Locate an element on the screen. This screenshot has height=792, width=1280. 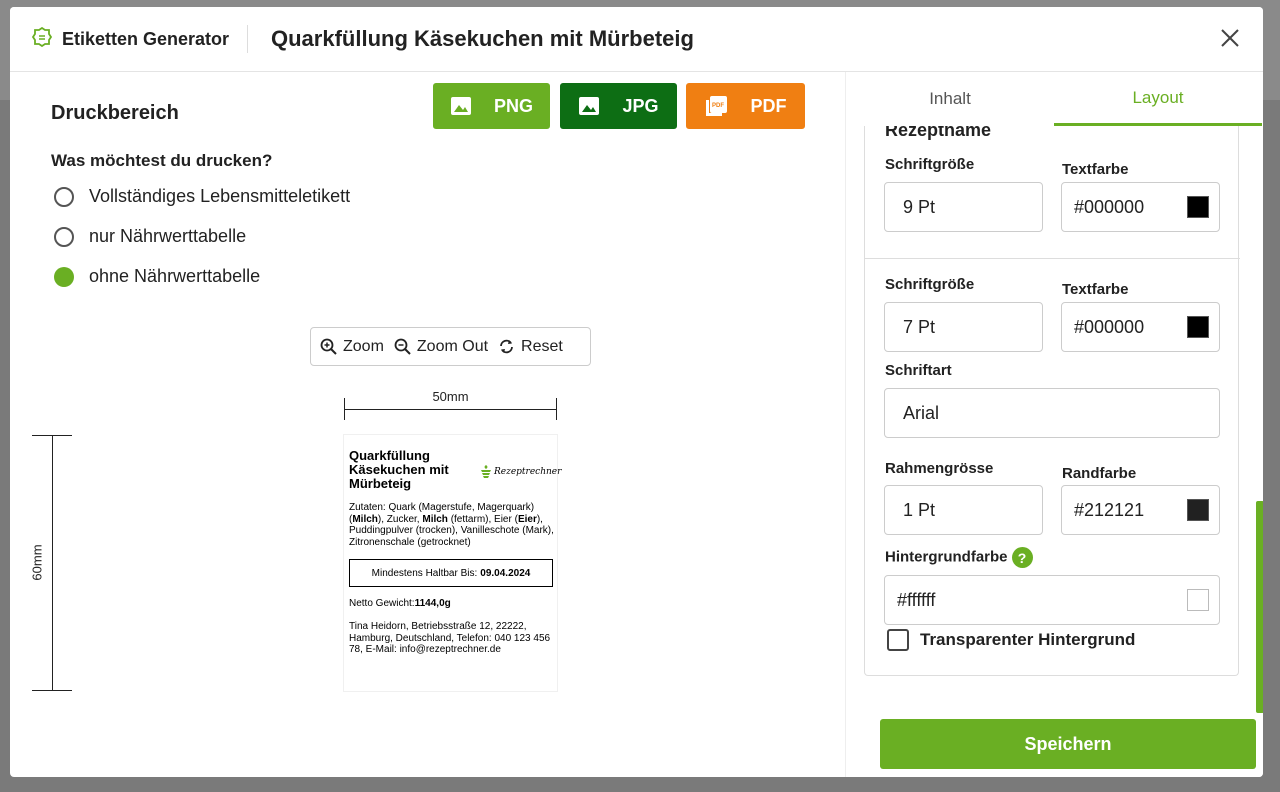
ingredients-text: ), Zucker, is located at coordinates (400, 519).